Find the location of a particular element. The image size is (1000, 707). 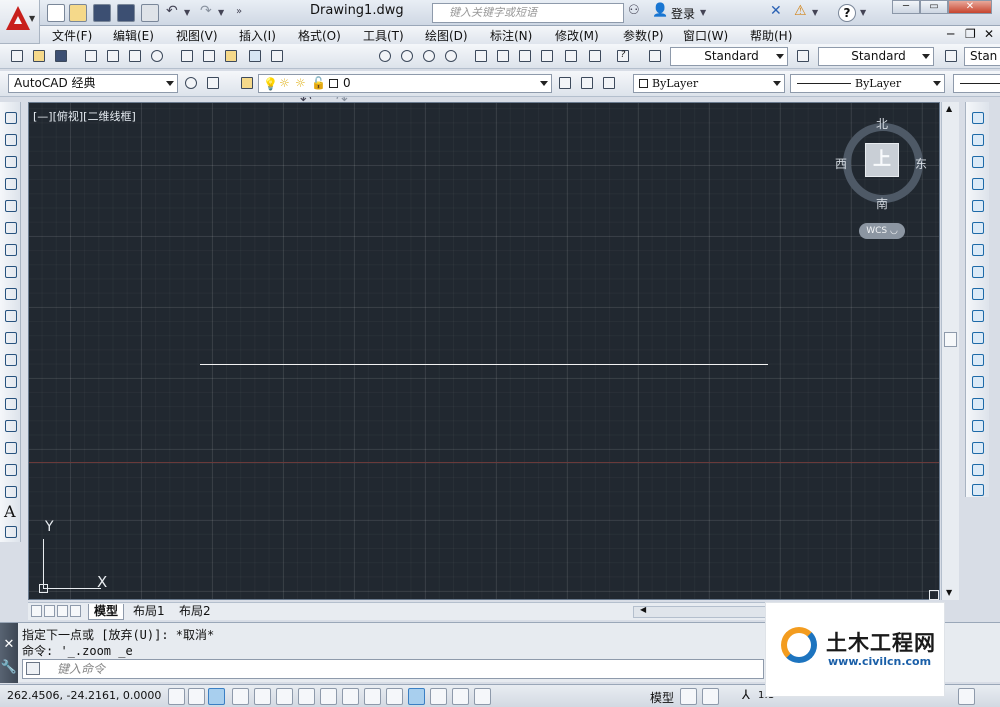

revision-cloud-icon is located at coordinates (10, 271).